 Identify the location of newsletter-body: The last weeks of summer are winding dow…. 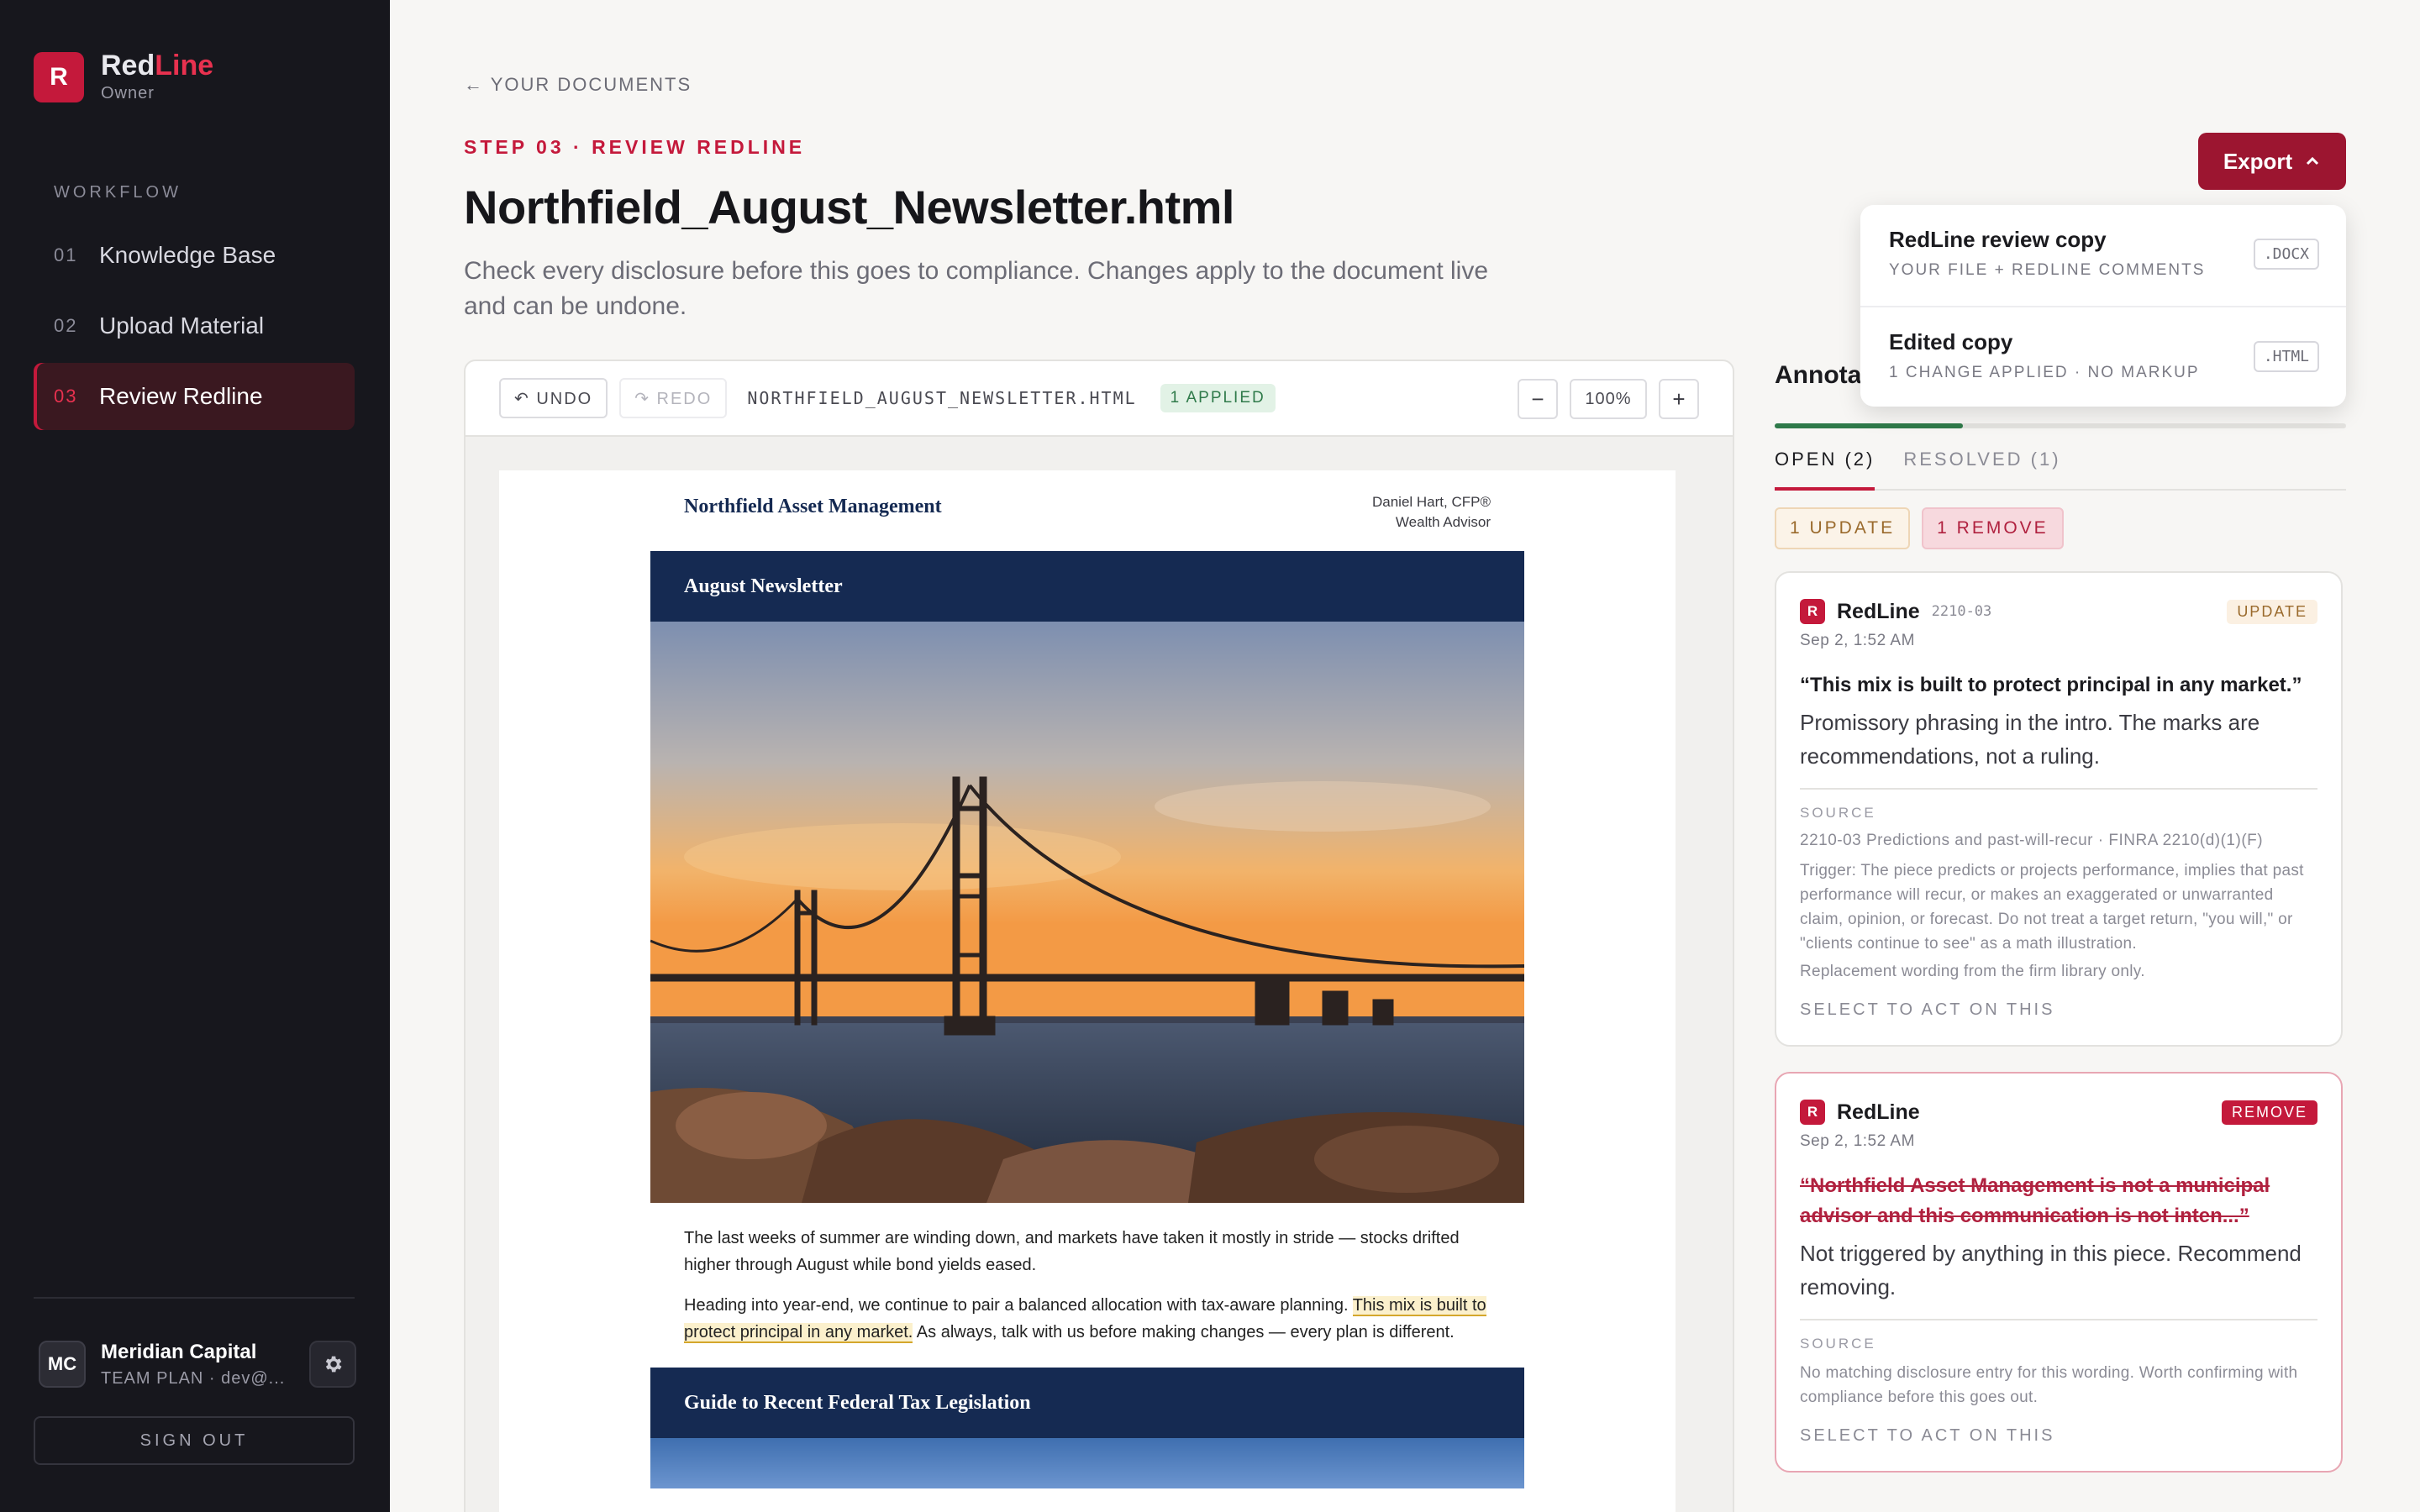
(1087, 1274).